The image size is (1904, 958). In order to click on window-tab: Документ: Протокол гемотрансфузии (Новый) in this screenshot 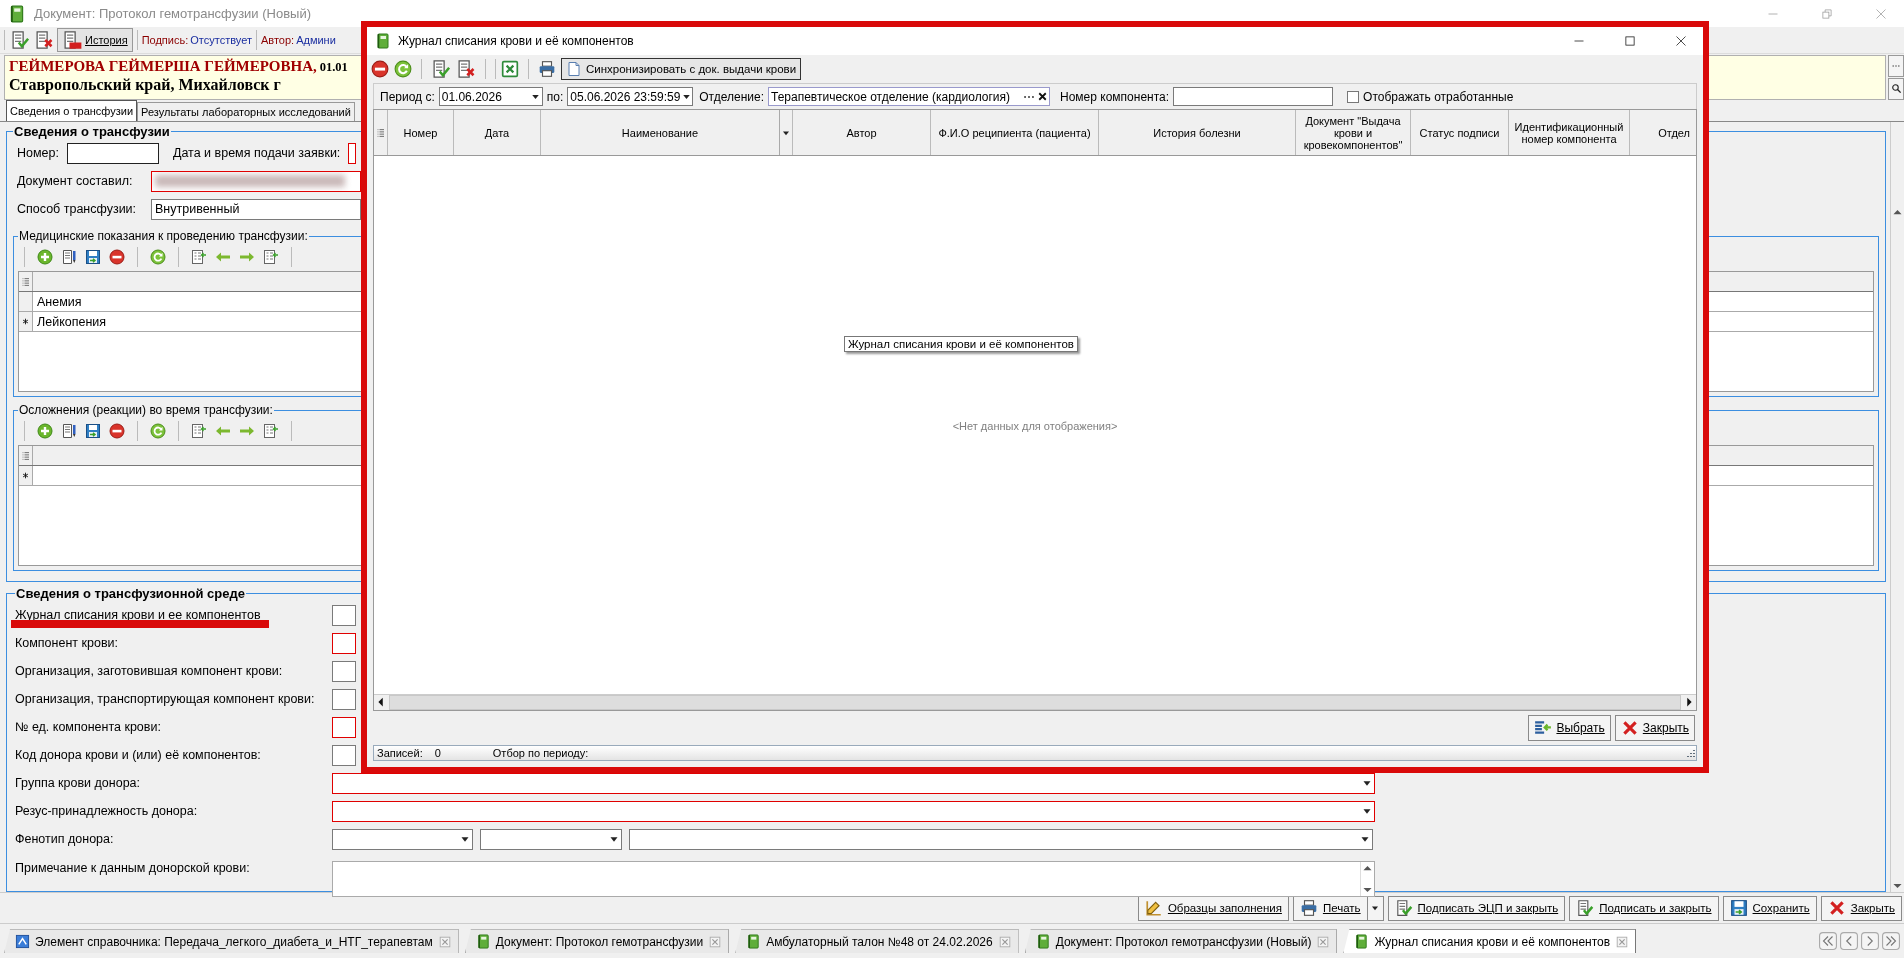, I will do `click(1181, 941)`.